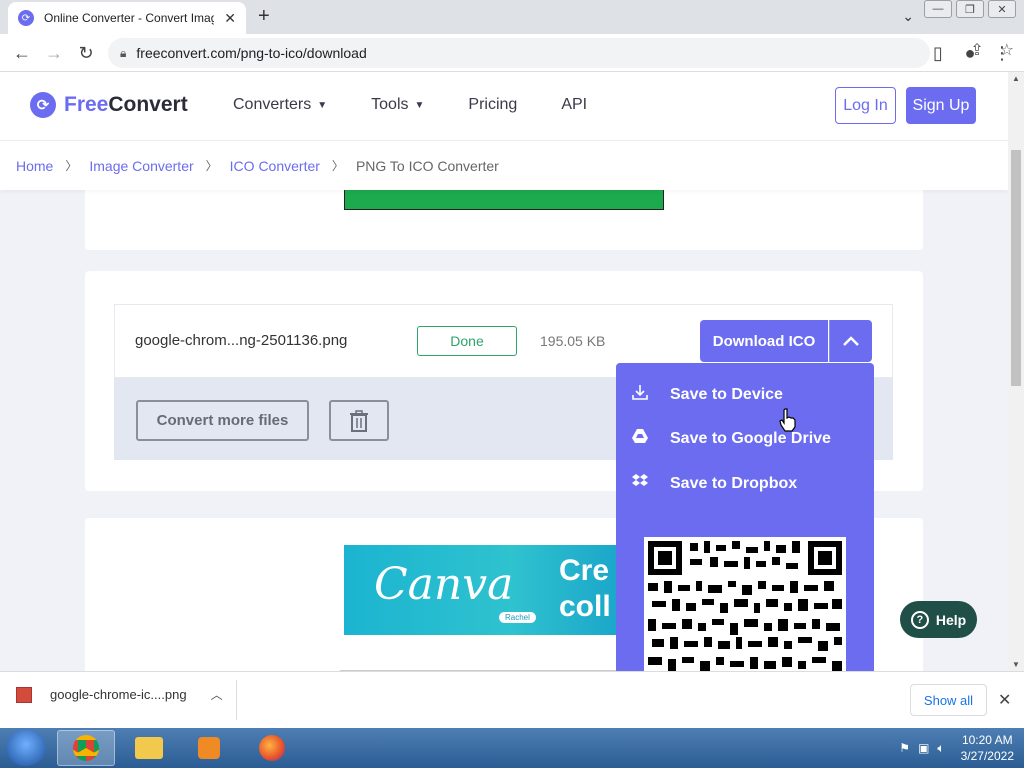 This screenshot has height=768, width=1024. I want to click on save-to-device-item: Save to Device, so click(706, 394).